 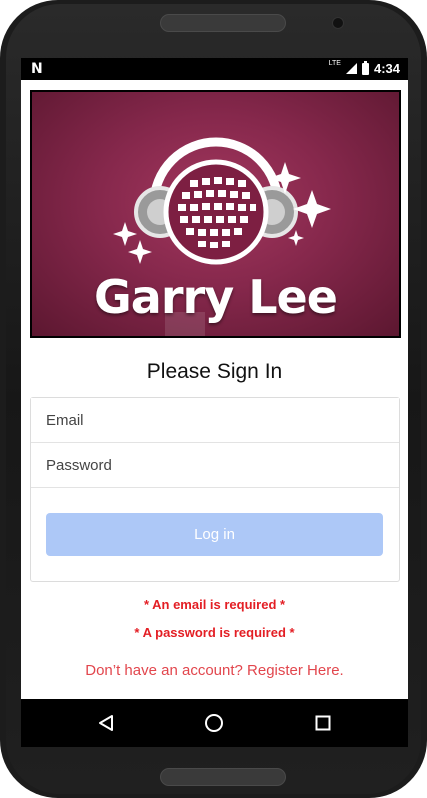 I want to click on back-triangle-icon, so click(x=106, y=723).